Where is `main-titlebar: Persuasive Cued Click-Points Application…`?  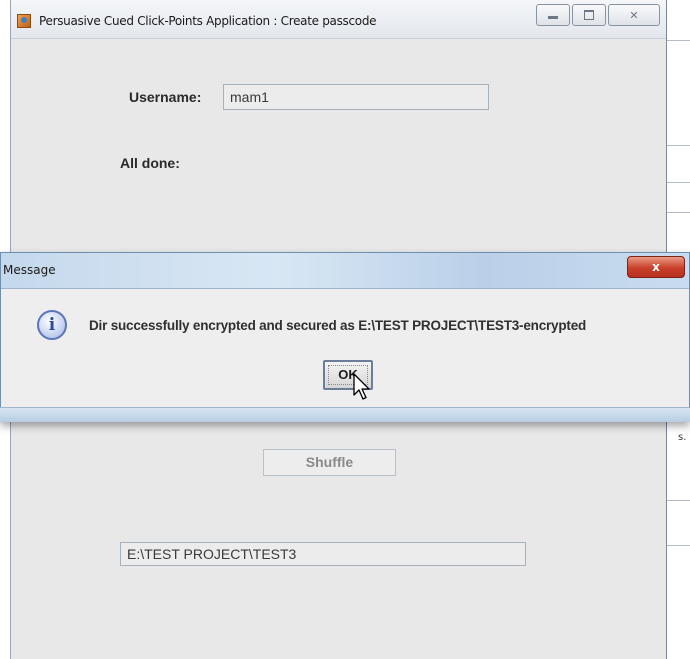
main-titlebar: Persuasive Cued Click-Points Application… is located at coordinates (338, 19).